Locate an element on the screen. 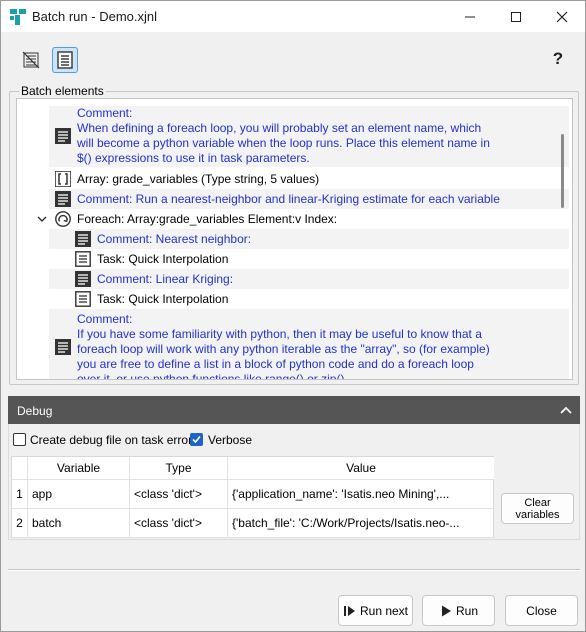 This screenshot has height=632, width=586. window-title: Batch run - Demo.xjnl is located at coordinates (94, 16).